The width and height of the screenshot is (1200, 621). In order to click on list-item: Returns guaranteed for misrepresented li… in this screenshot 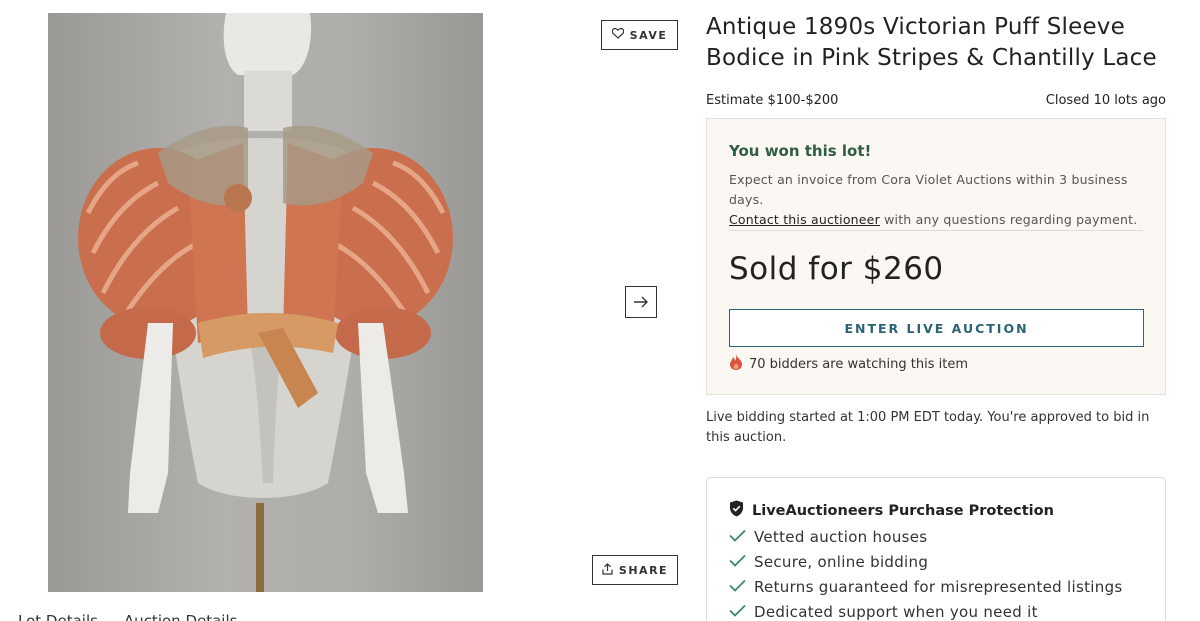, I will do `click(926, 586)`.